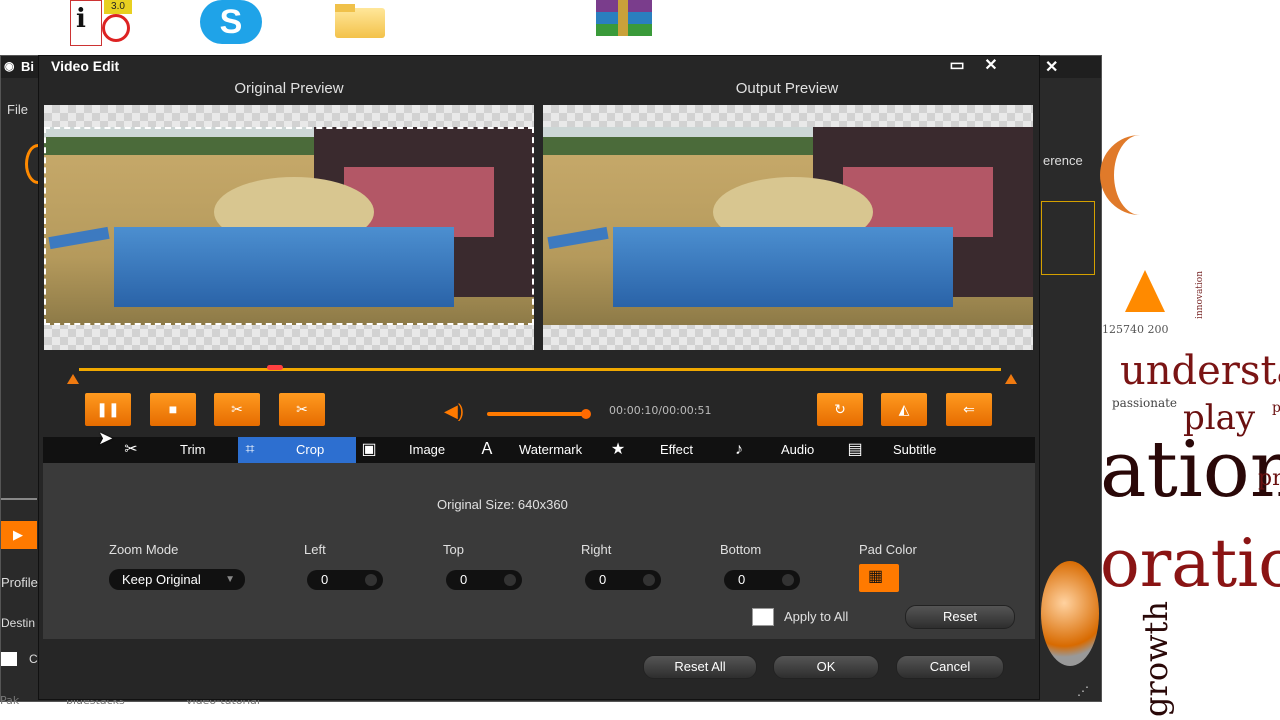 This screenshot has height=720, width=1280. Describe the element at coordinates (1011, 379) in the screenshot. I see `trim-end-marker` at that location.